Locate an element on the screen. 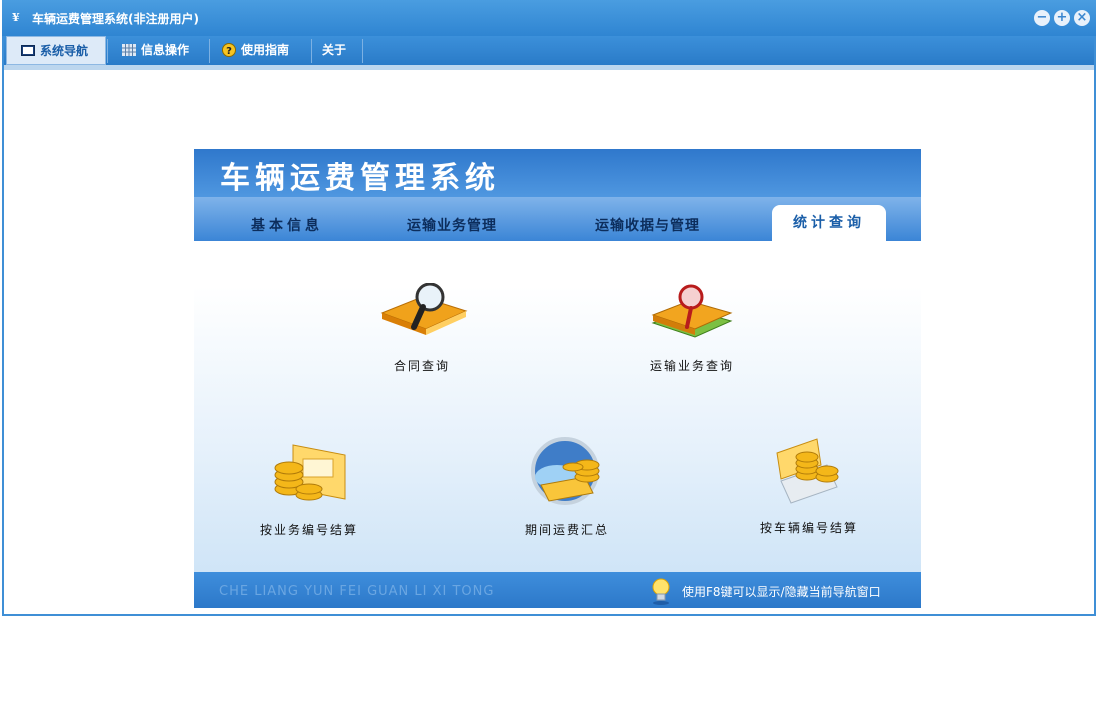 This screenshot has width=1099, height=723. title-bar: ¥ 车辆运费管理系统(非注册用户) − + × is located at coordinates (549, 18).